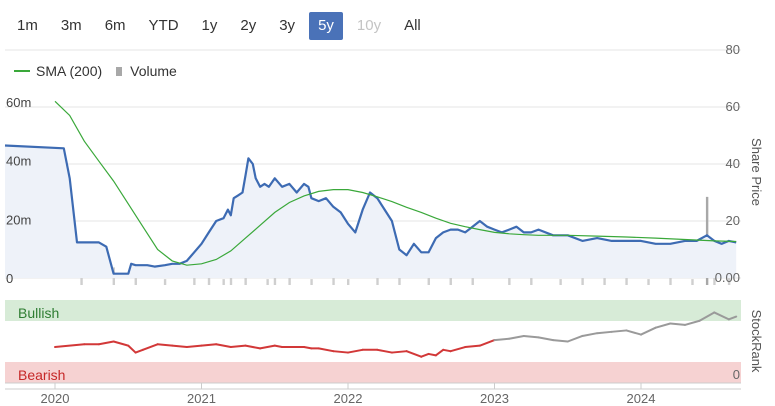 The width and height of the screenshot is (775, 406). Describe the element at coordinates (494, 398) in the screenshot. I see `x-axis-label: 2023` at that location.